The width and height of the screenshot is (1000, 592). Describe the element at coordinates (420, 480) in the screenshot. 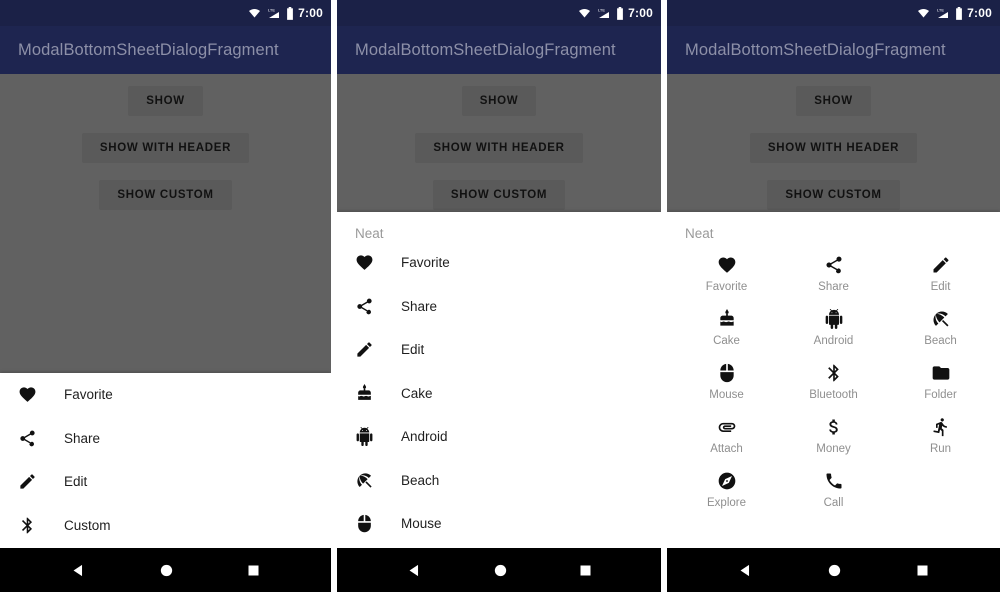

I see `list-item-label: Beach` at that location.